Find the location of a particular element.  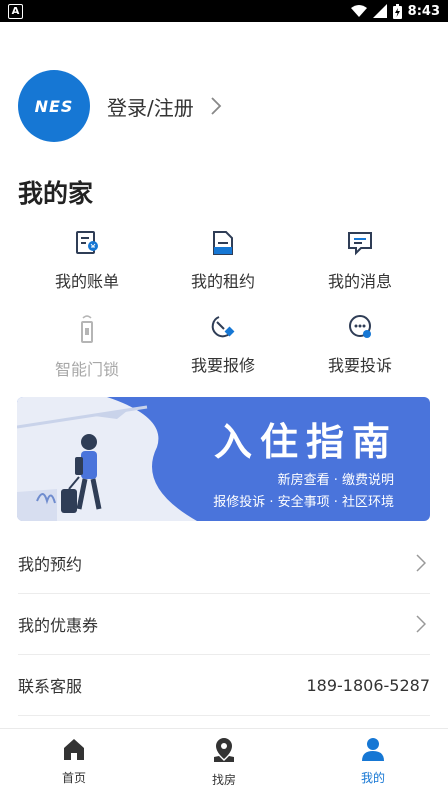

list-label-customer-service: 联系客服 is located at coordinates (50, 686).